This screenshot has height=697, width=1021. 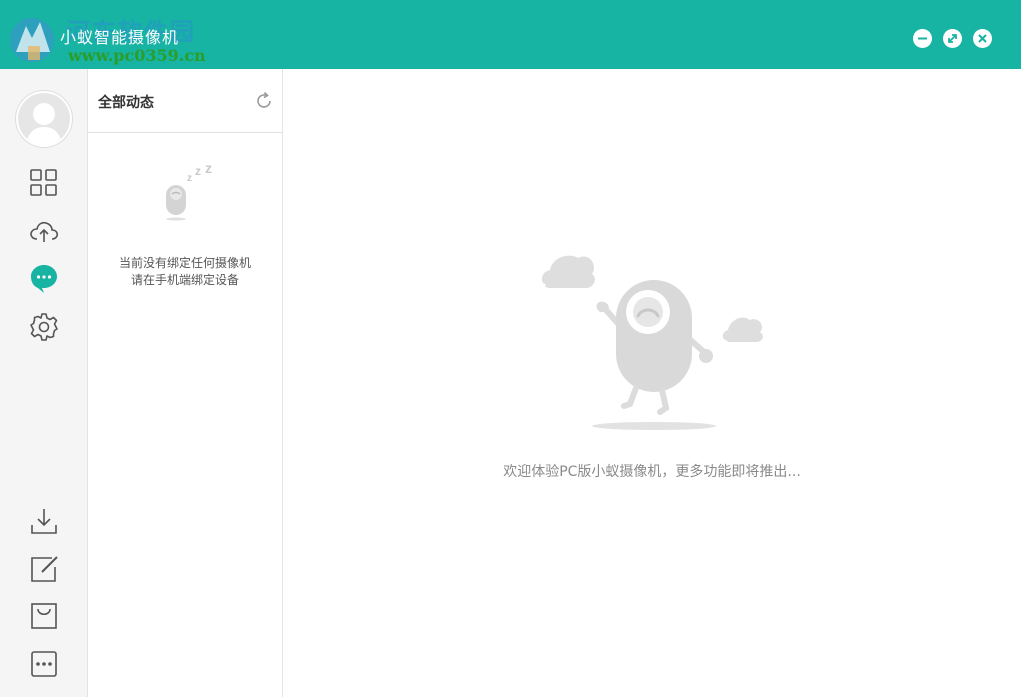 What do you see at coordinates (126, 103) in the screenshot?
I see `feed-title: 全部动态` at bounding box center [126, 103].